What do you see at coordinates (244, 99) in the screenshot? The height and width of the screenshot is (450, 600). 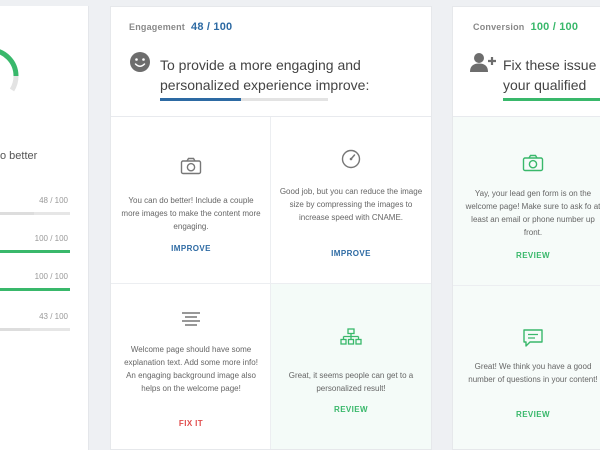 I see `engagement-progress` at bounding box center [244, 99].